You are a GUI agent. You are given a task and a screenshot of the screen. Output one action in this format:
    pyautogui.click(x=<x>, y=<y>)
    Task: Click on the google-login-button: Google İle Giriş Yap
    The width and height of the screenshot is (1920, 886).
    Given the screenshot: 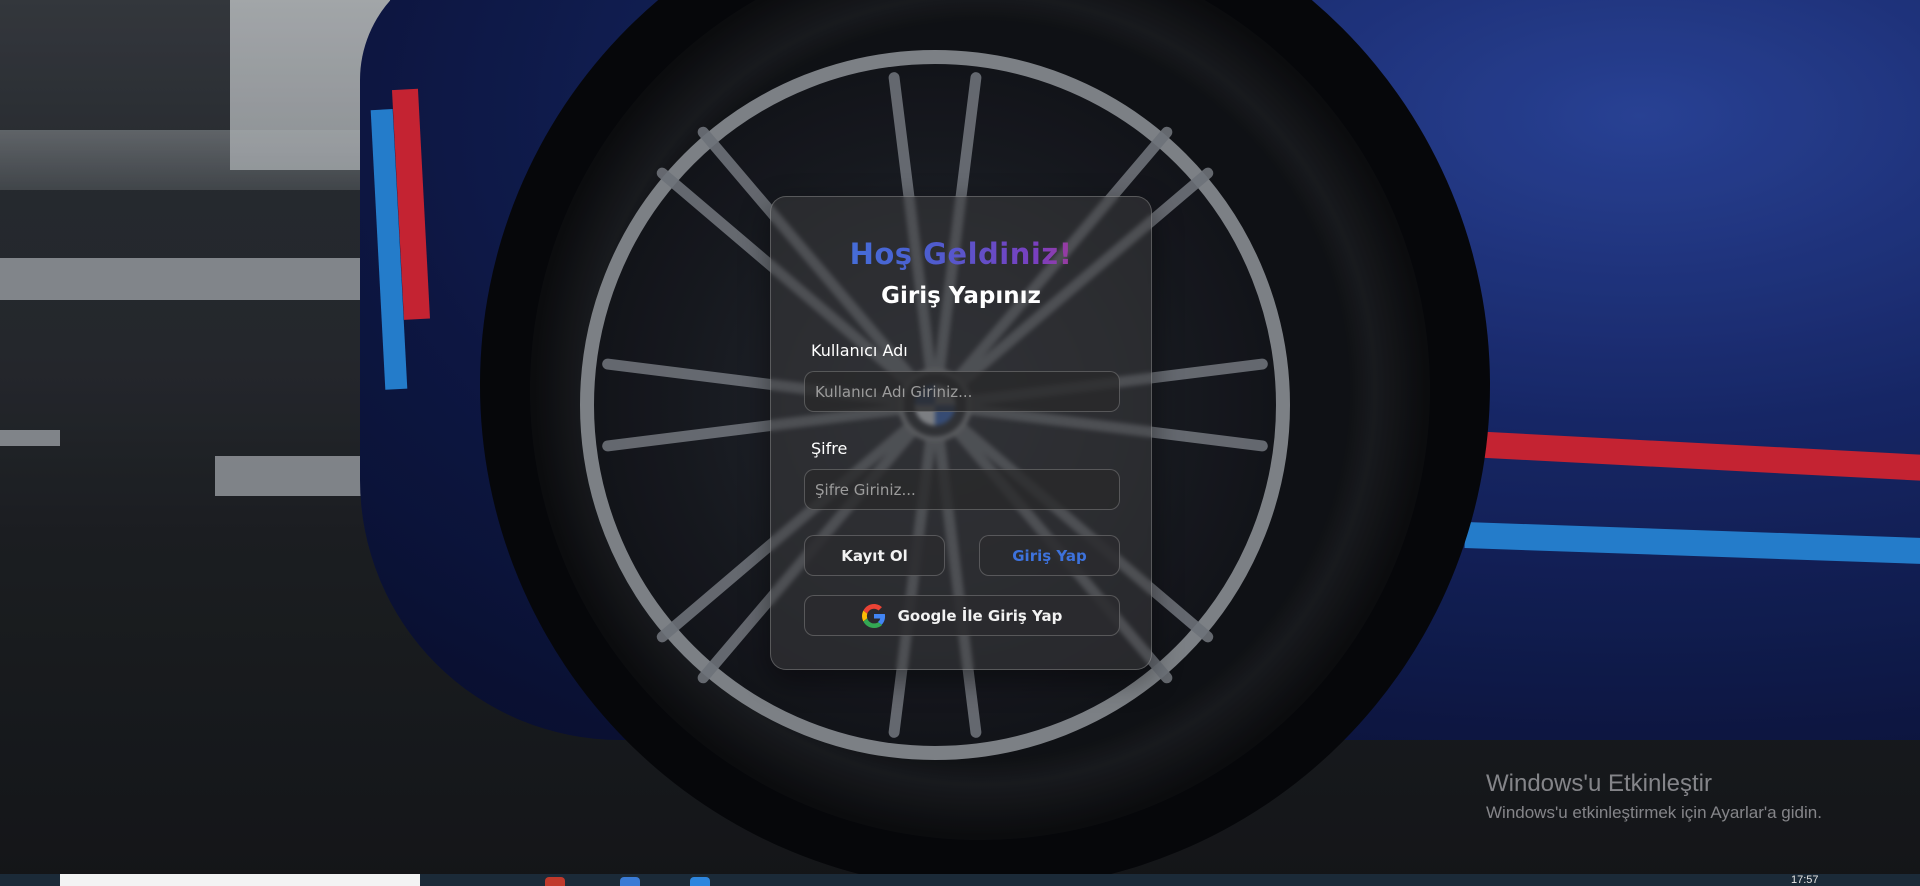 What is the action you would take?
    pyautogui.click(x=962, y=615)
    